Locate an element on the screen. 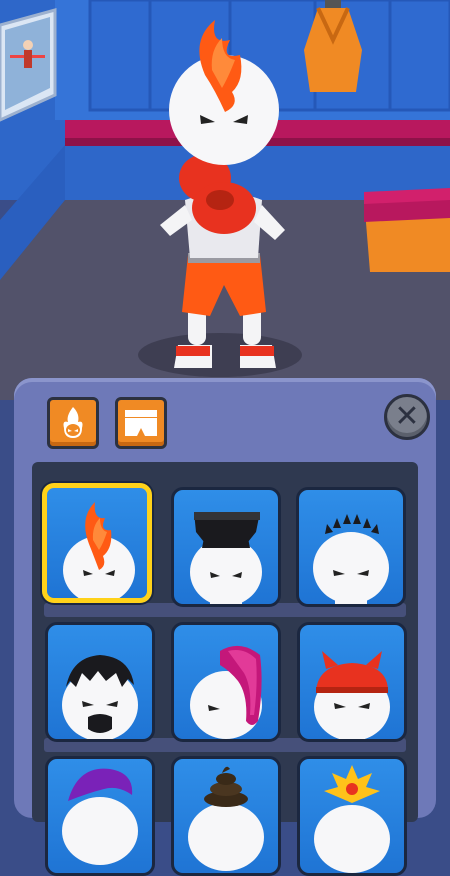  hairstyle-card-purple-hair is located at coordinates (100, 816).